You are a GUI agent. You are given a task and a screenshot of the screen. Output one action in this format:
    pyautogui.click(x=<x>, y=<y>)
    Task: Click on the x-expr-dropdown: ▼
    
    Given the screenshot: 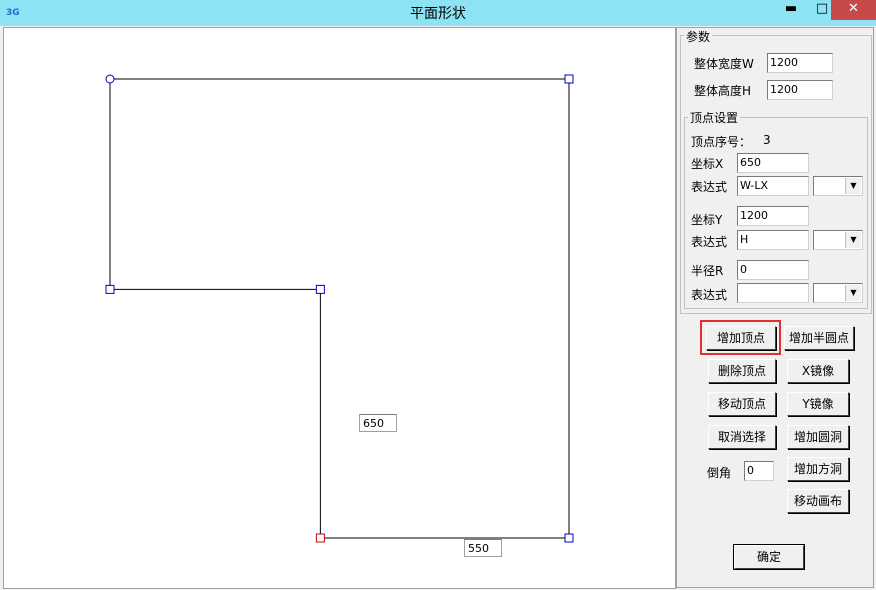 What is the action you would take?
    pyautogui.click(x=838, y=186)
    